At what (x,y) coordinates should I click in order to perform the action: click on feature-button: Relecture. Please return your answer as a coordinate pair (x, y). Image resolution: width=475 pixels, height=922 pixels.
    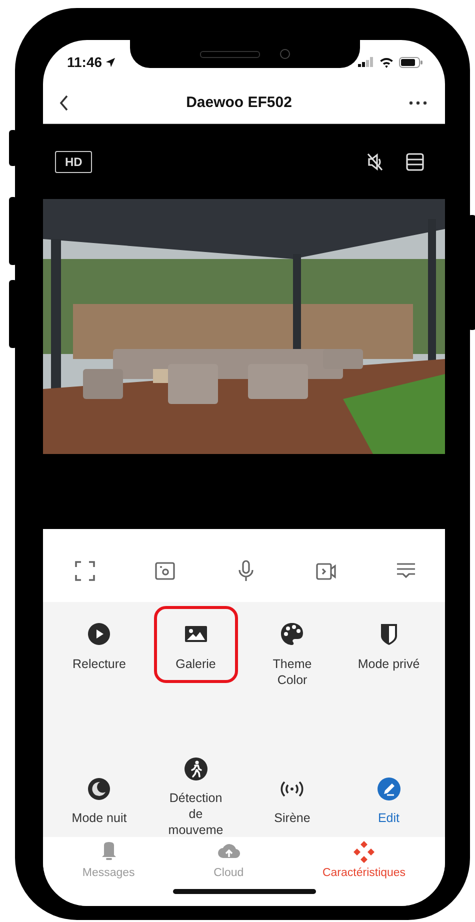
    Looking at the image, I should click on (99, 644).